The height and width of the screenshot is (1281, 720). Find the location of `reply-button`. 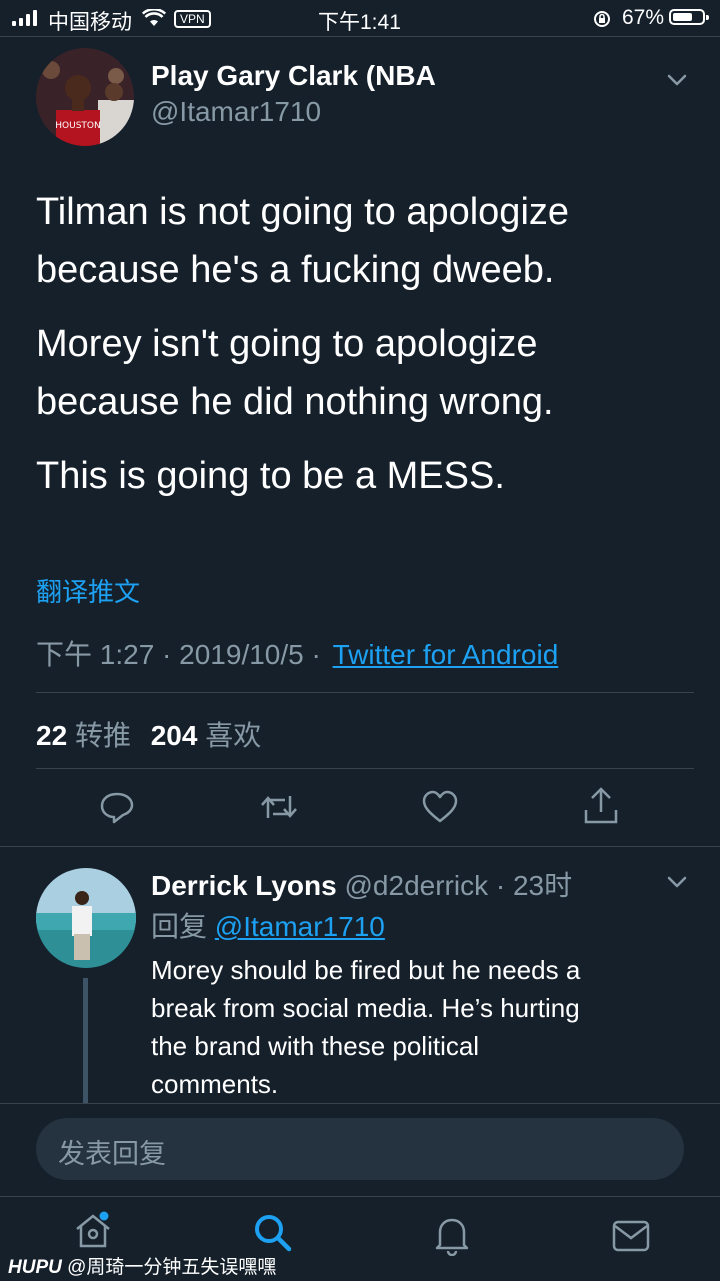

reply-button is located at coordinates (117, 807).